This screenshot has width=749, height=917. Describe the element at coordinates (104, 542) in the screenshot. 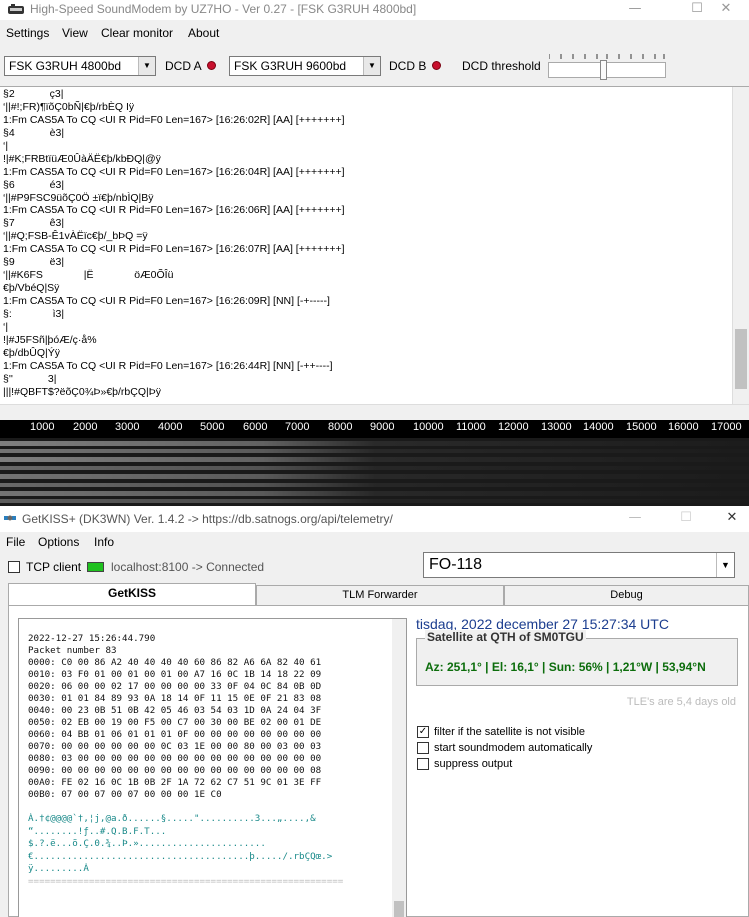

I see `menu-info: Info` at that location.